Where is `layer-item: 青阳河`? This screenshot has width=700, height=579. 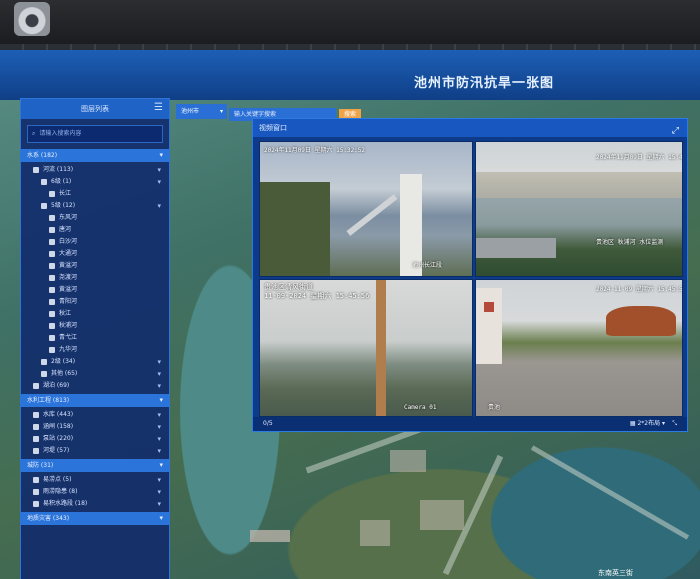
layer-item: 青阳河 is located at coordinates (95, 302).